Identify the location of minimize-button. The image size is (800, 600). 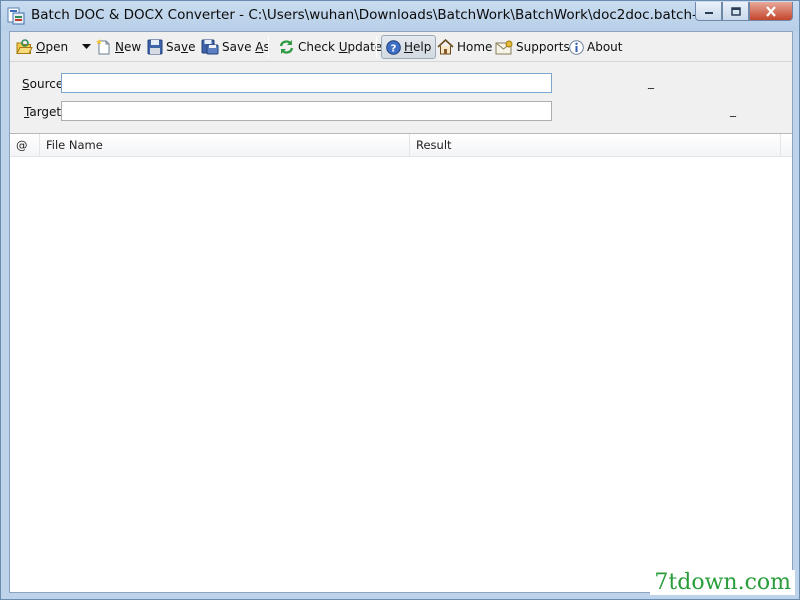
(708, 11).